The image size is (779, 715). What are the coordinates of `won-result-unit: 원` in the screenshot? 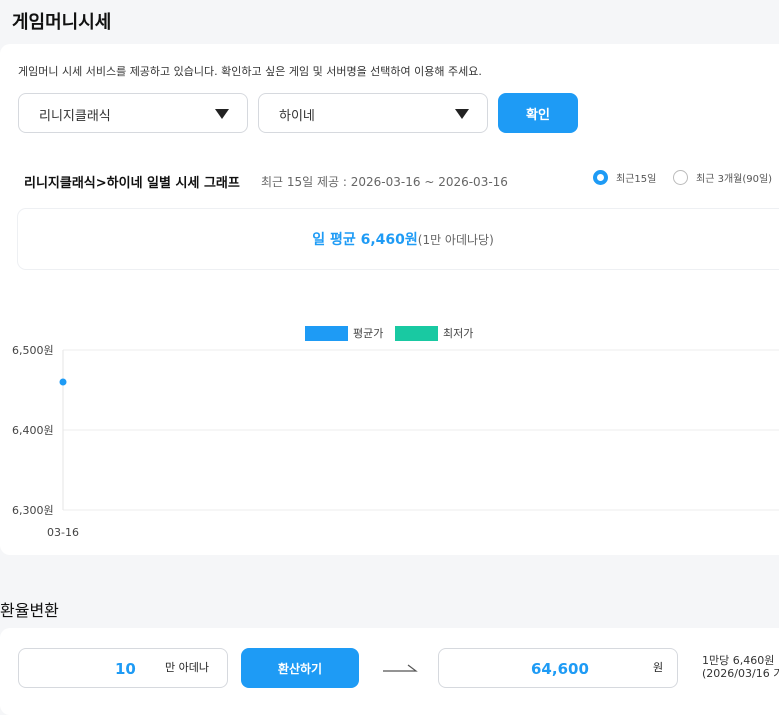 It's located at (658, 667).